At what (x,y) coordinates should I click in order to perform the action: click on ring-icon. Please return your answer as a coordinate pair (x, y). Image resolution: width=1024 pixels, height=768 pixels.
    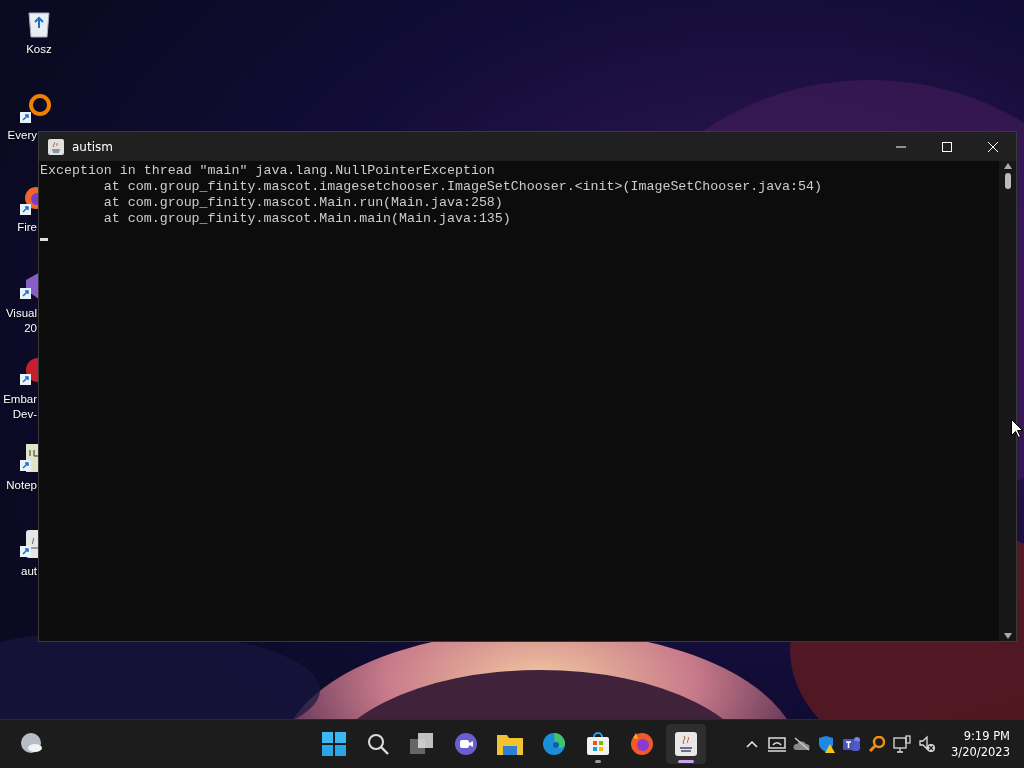
    Looking at the image, I should click on (35, 109).